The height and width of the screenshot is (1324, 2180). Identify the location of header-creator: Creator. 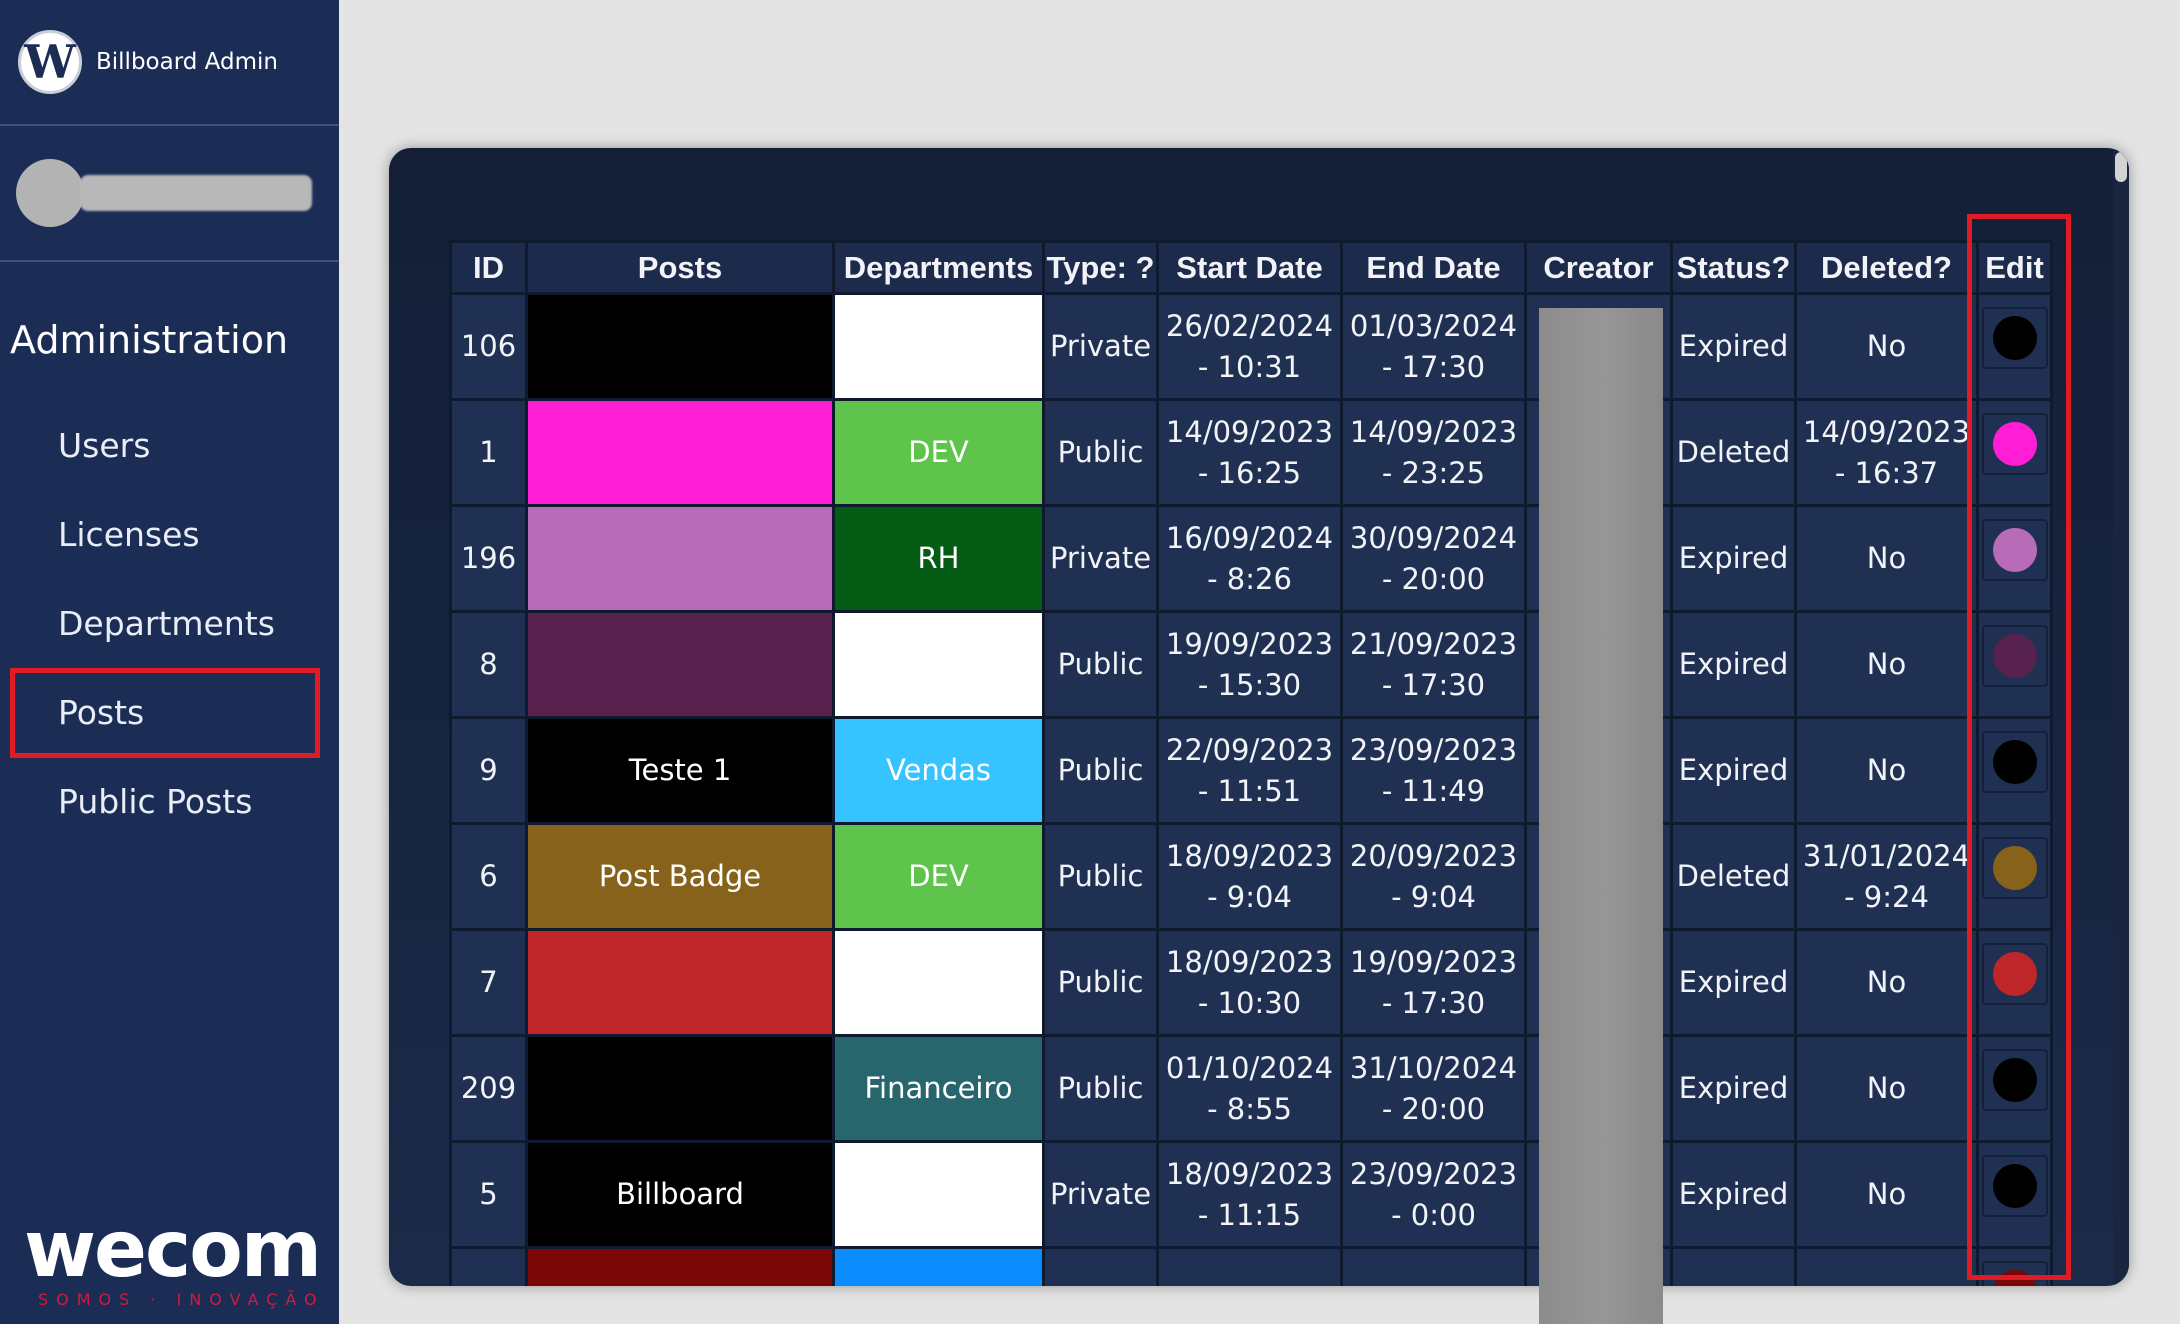
(1598, 267).